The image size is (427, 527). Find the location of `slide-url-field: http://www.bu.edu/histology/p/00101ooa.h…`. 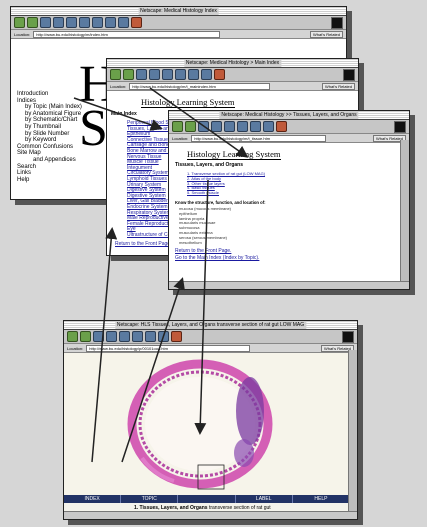

slide-url-field: http://www.bu.edu/histology/p/00101ooa.h… is located at coordinates (168, 348).